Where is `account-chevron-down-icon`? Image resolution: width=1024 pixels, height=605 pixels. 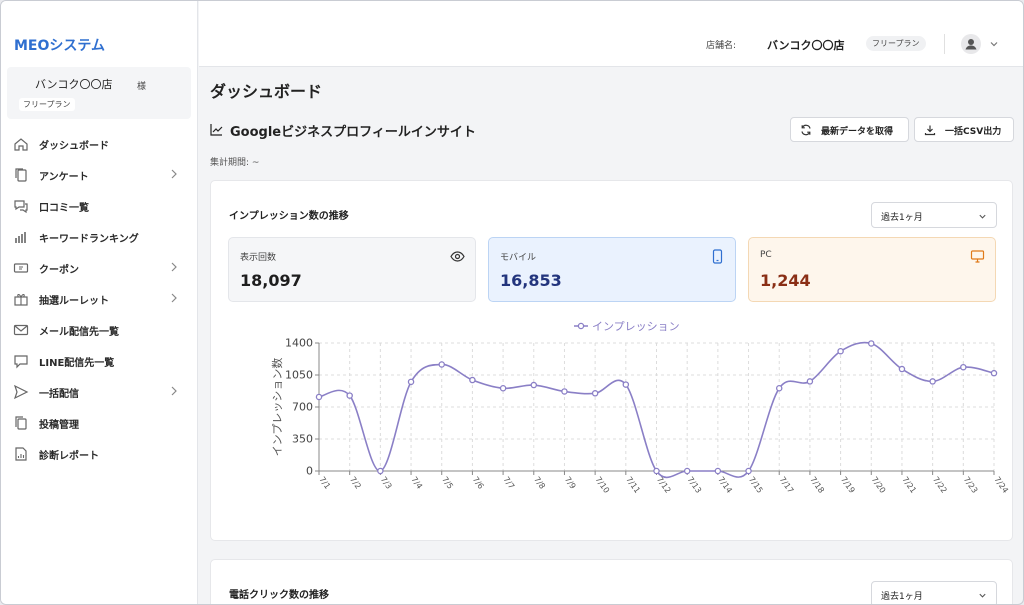 account-chevron-down-icon is located at coordinates (994, 44).